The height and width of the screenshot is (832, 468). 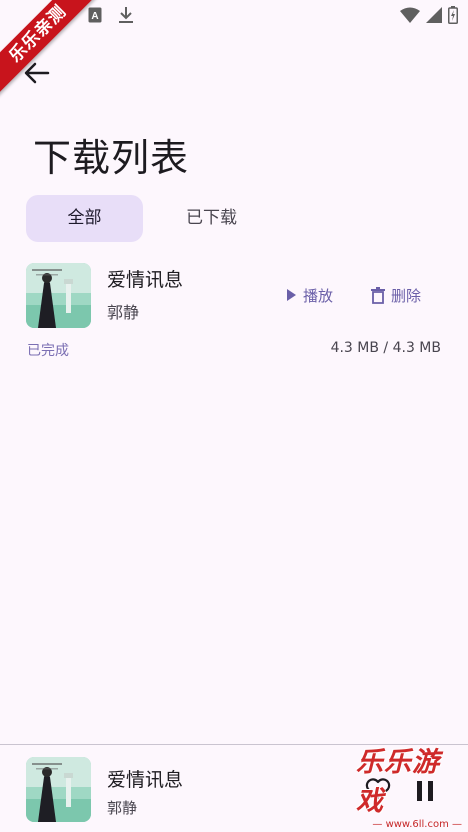 What do you see at coordinates (318, 295) in the screenshot?
I see `play-label: 播放` at bounding box center [318, 295].